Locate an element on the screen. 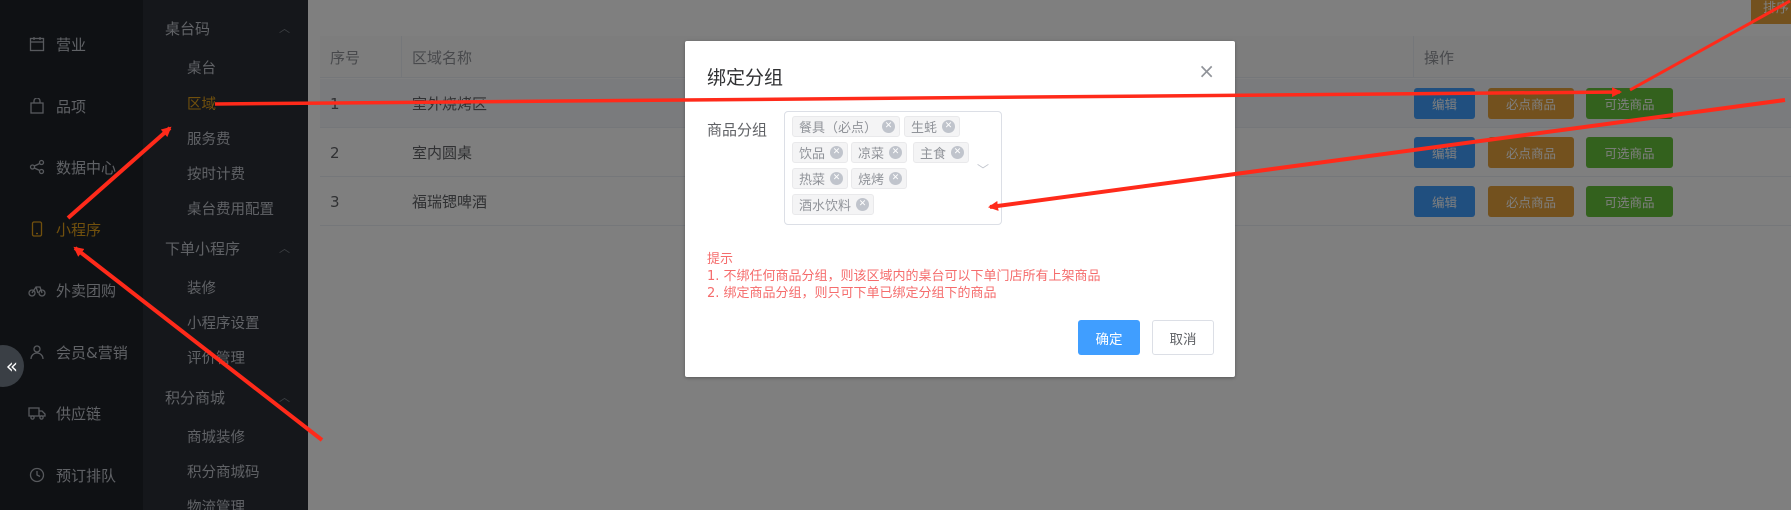 The height and width of the screenshot is (510, 1791). tag-bbq: 烧烤 ✕ is located at coordinates (879, 178).